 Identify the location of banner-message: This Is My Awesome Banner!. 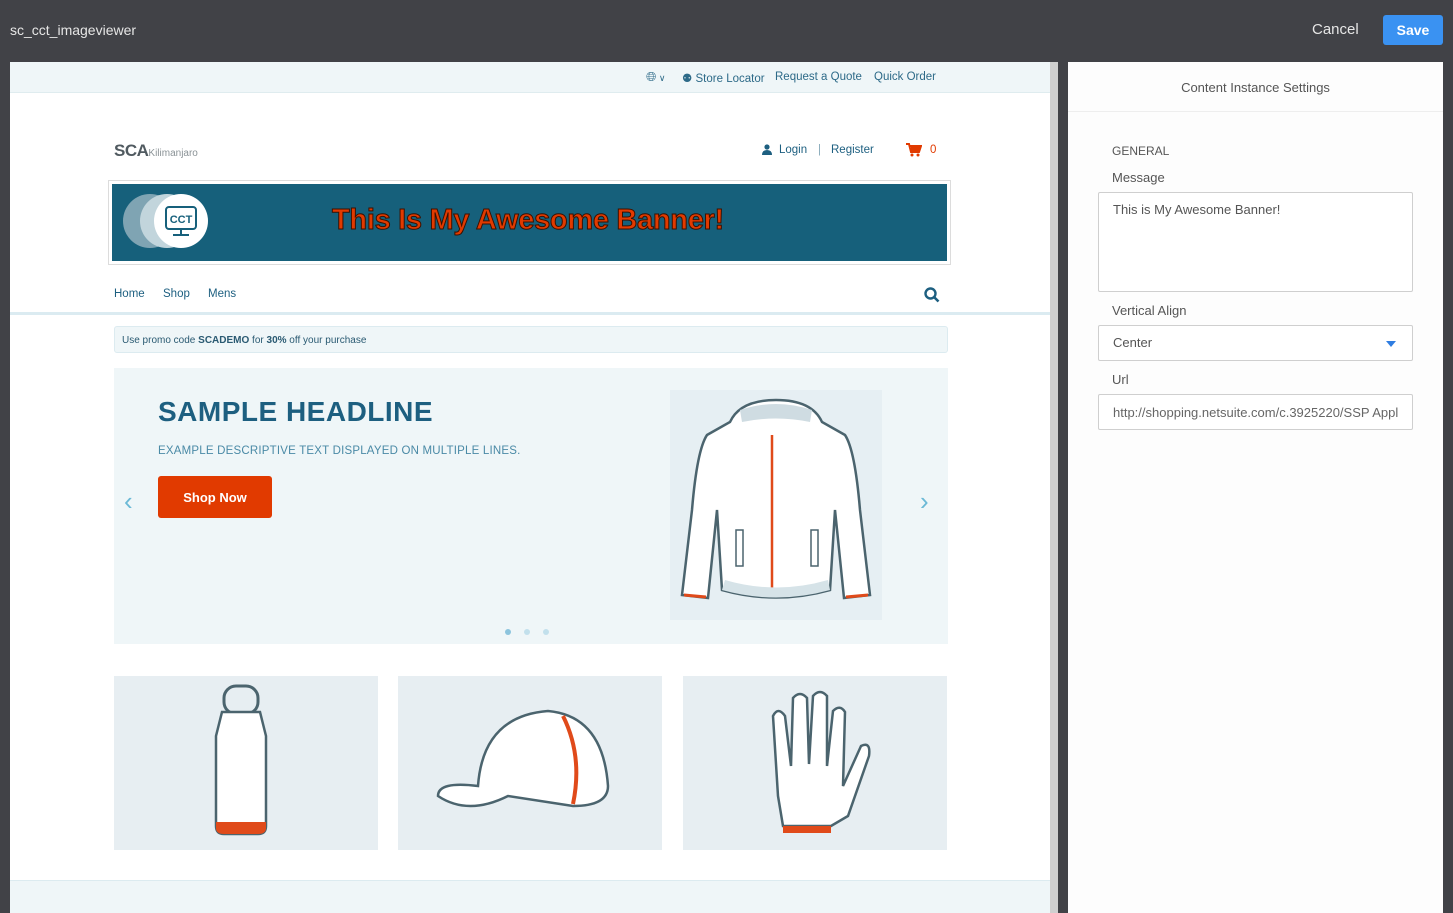
(528, 220).